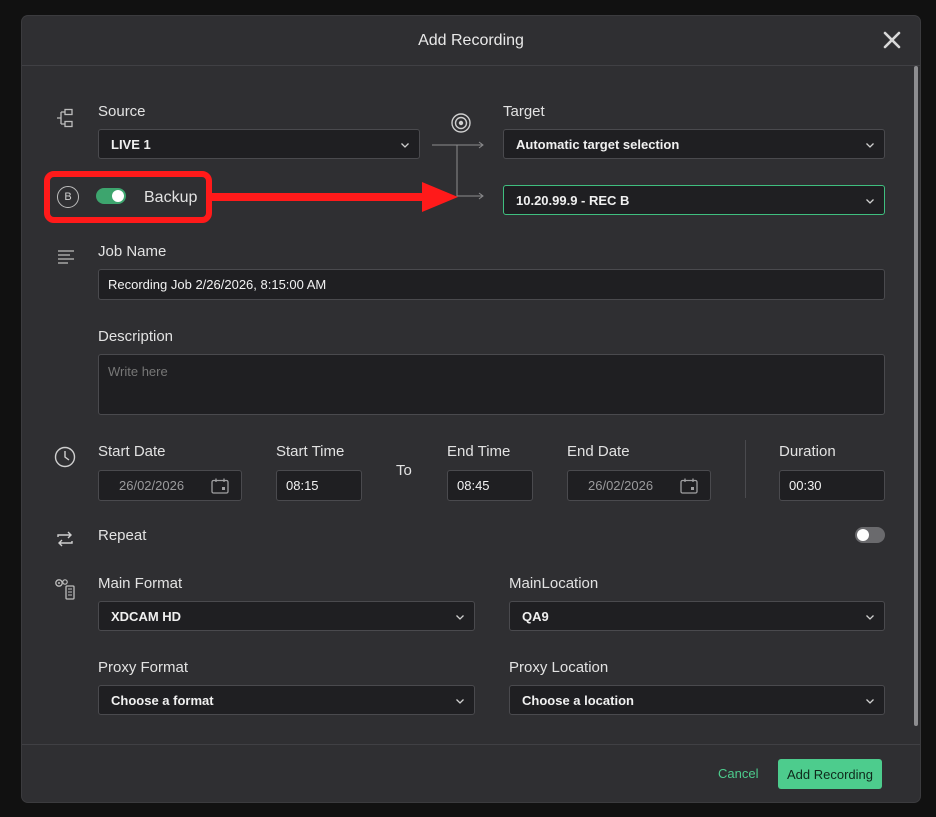  Describe the element at coordinates (807, 451) in the screenshot. I see `duration-label: Duration` at that location.